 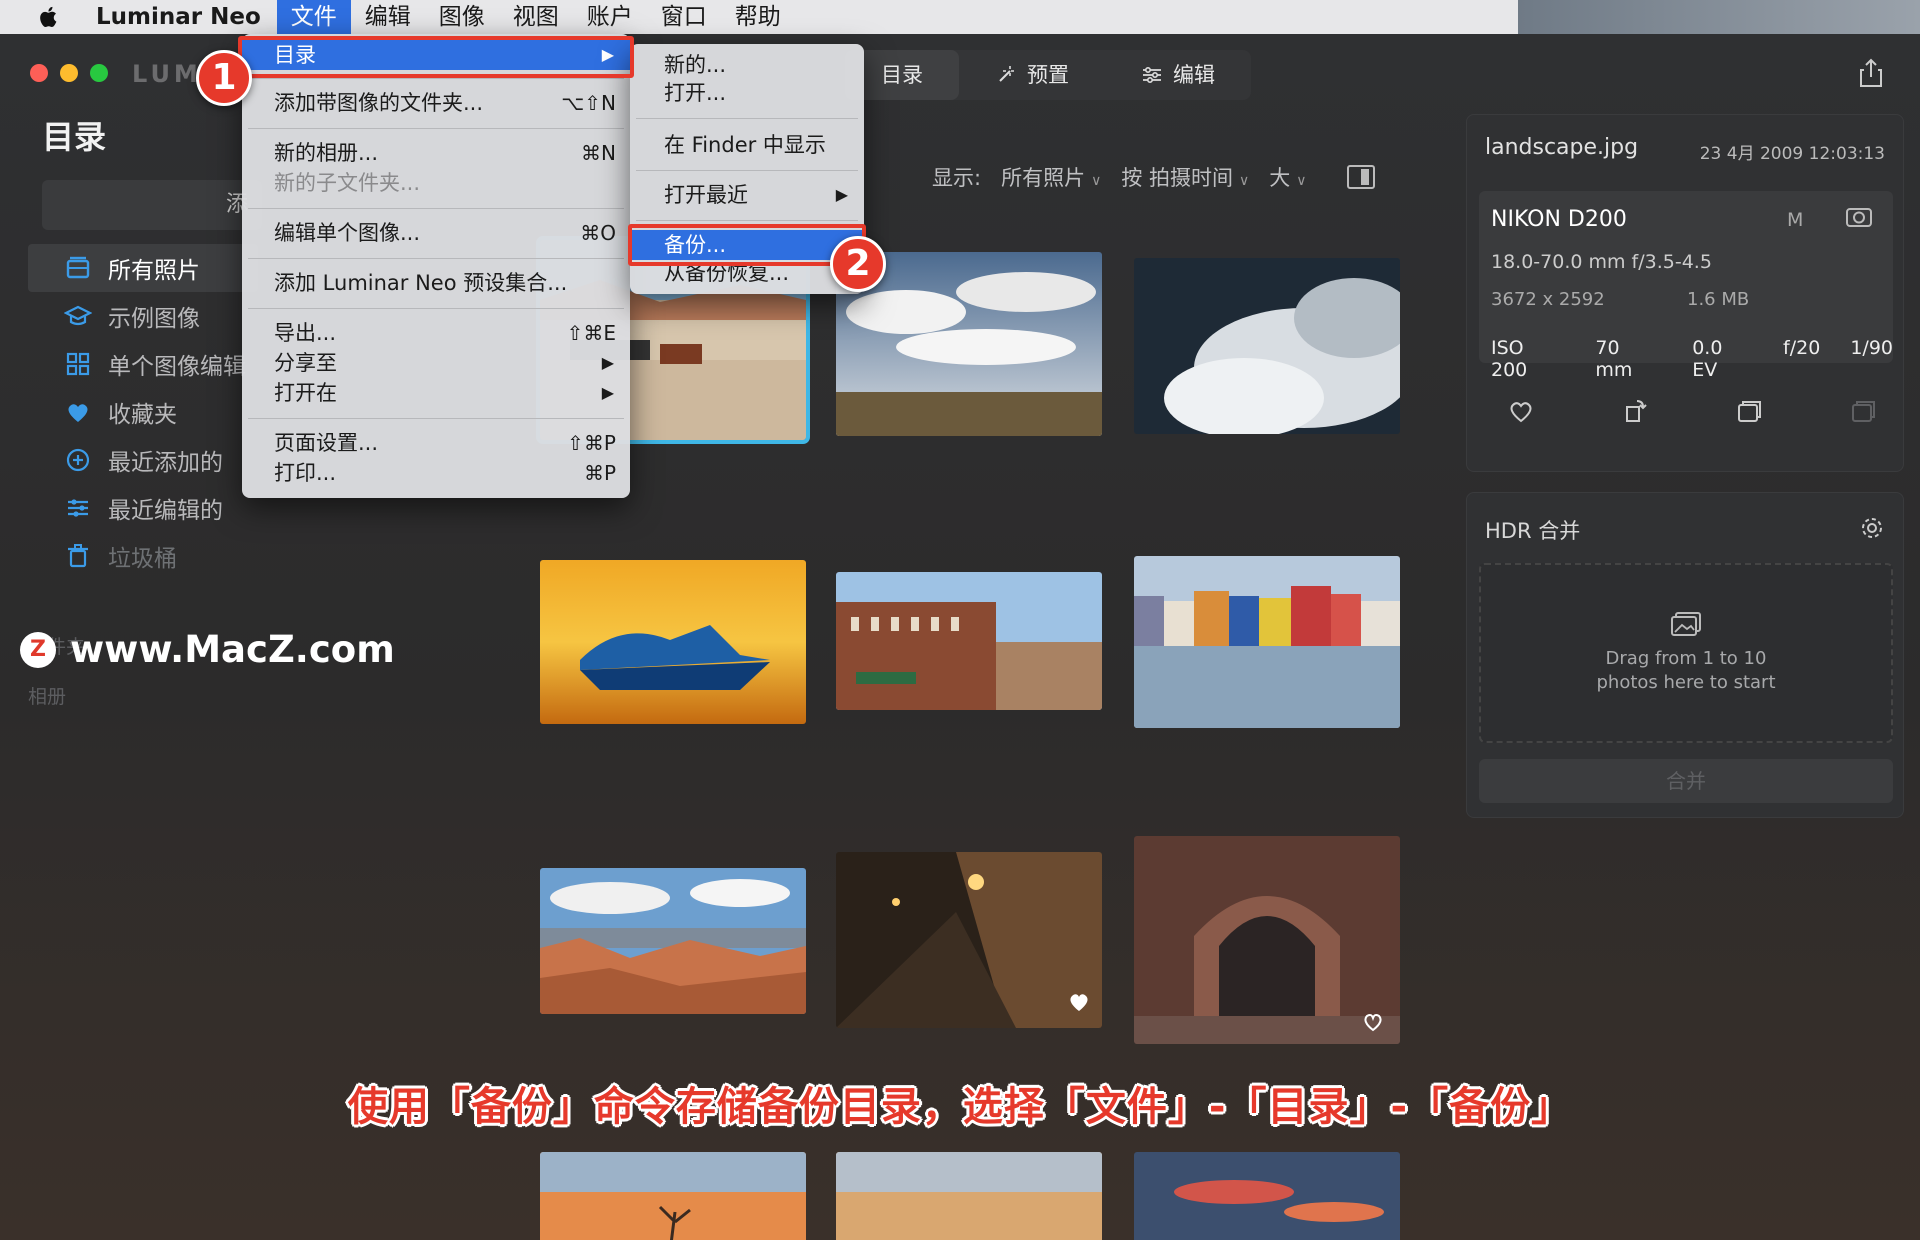 I want to click on menu-item-export: 导出... ⇧⌘E, so click(x=436, y=333).